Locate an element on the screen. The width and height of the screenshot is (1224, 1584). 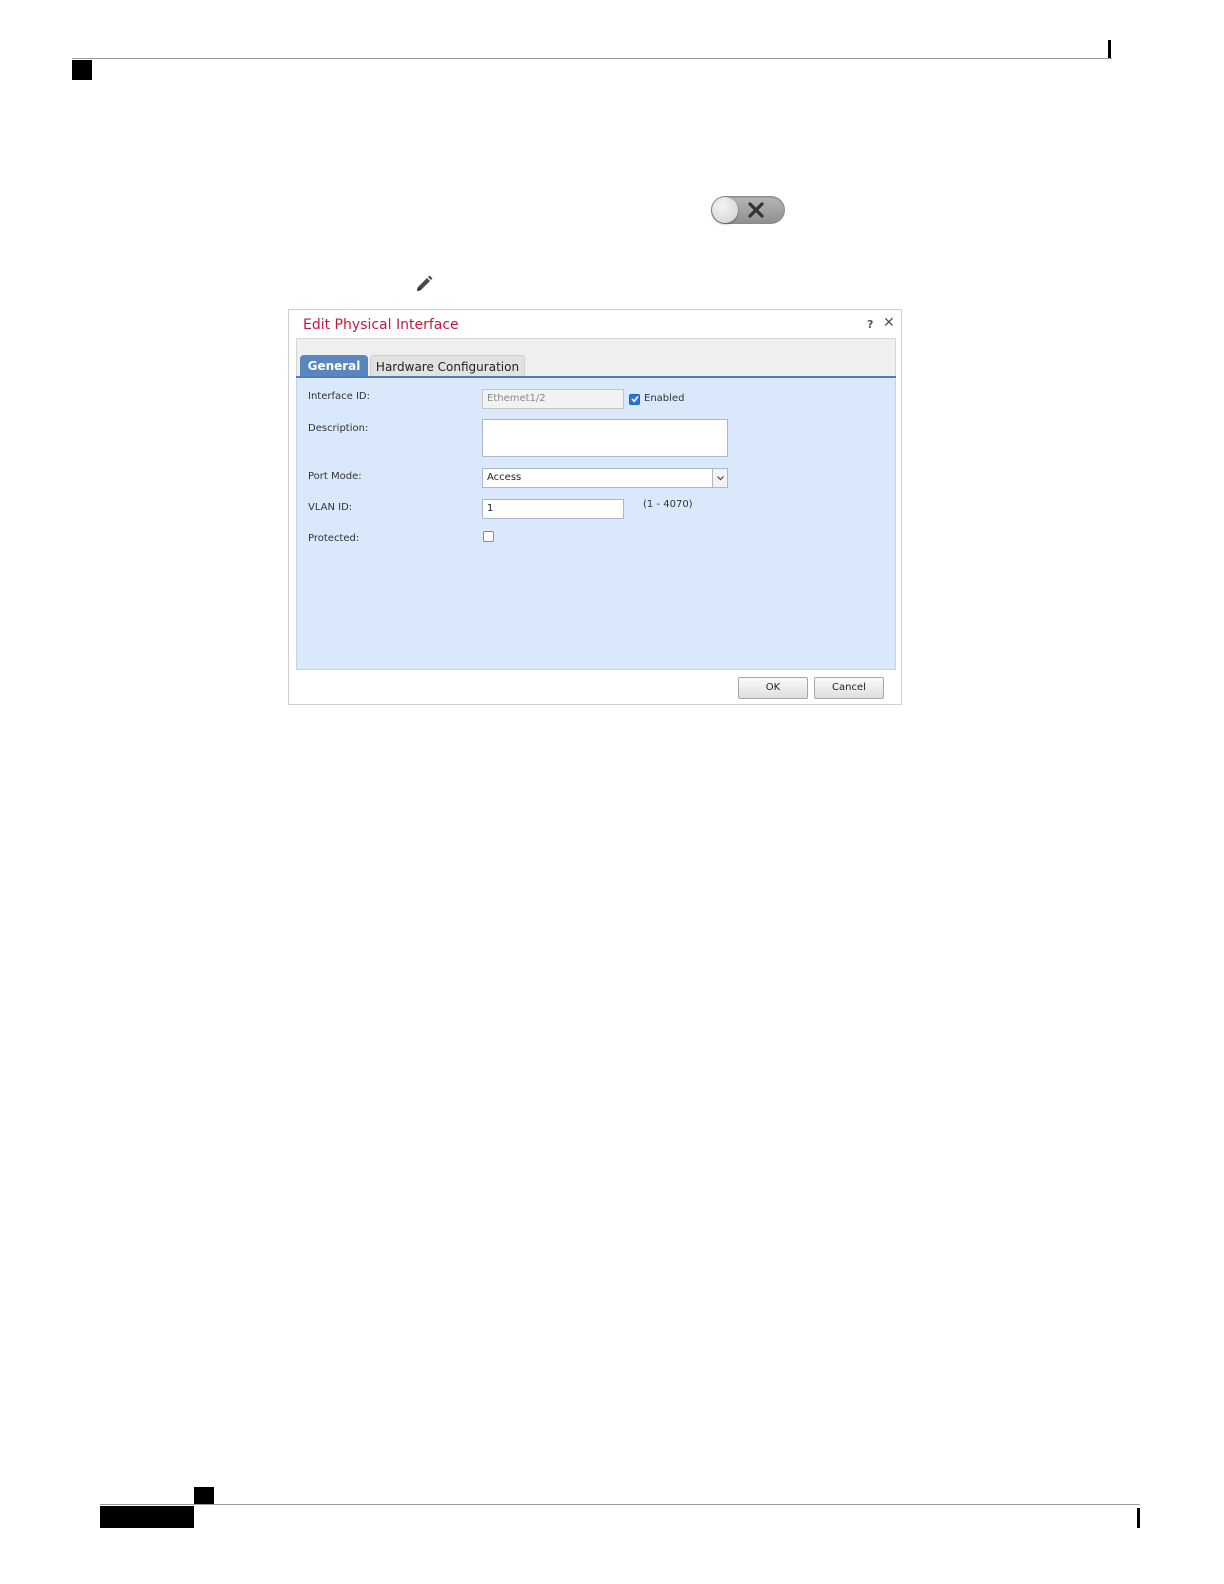
footer-tick is located at coordinates (1138, 1518).